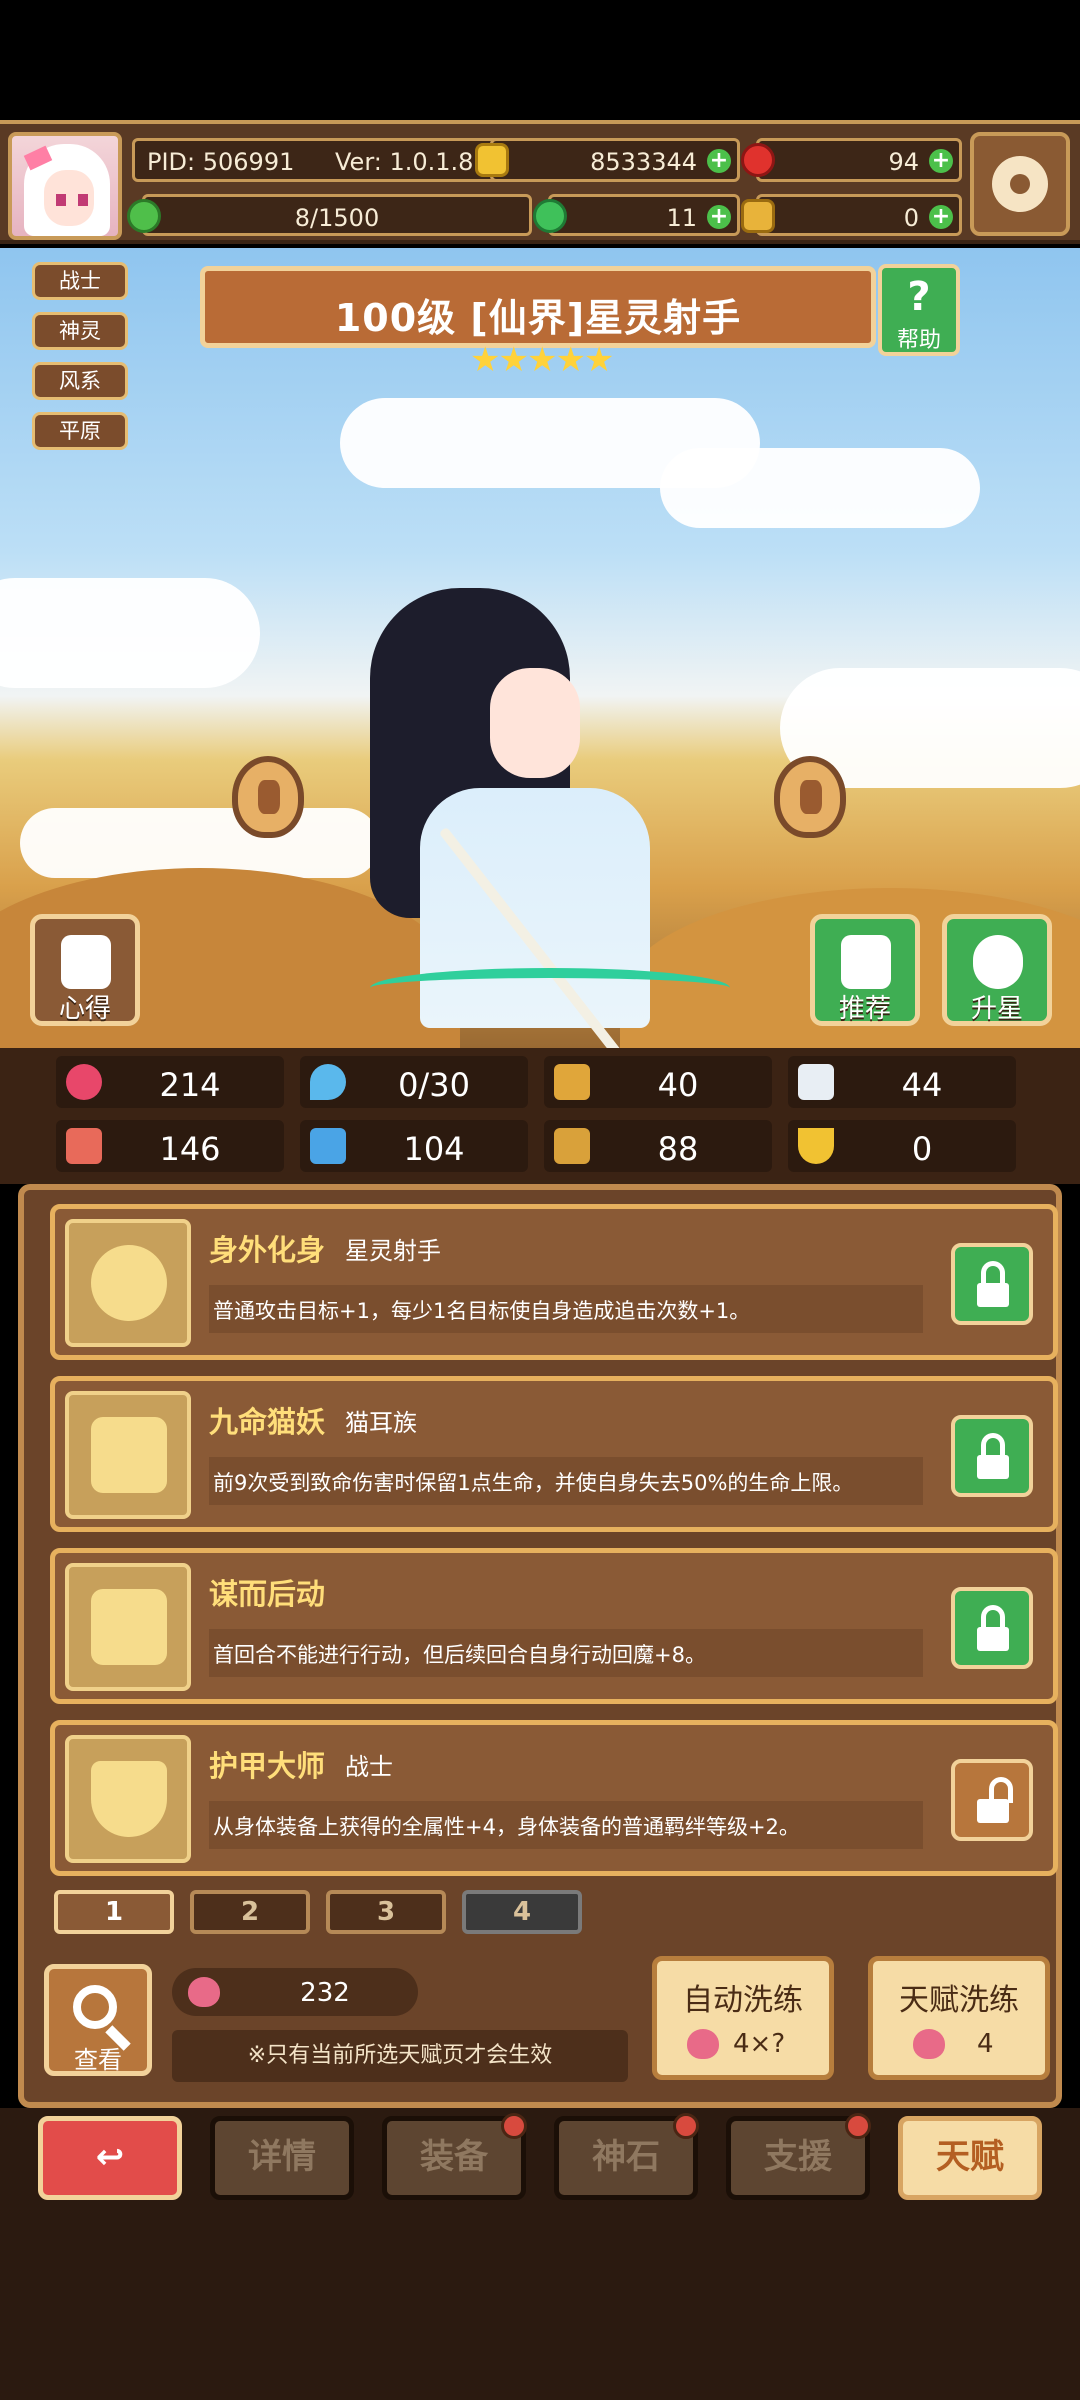  Describe the element at coordinates (434, 1149) in the screenshot. I see `stat-magic-value: 104` at that location.